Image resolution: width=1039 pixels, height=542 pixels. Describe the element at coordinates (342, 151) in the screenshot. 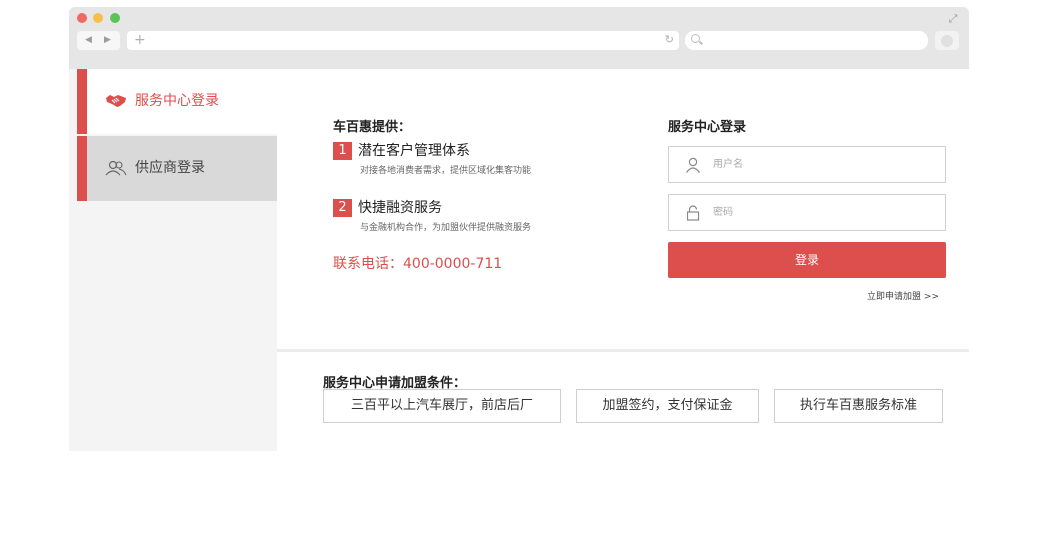

I see `feature-number-badge: 1` at that location.